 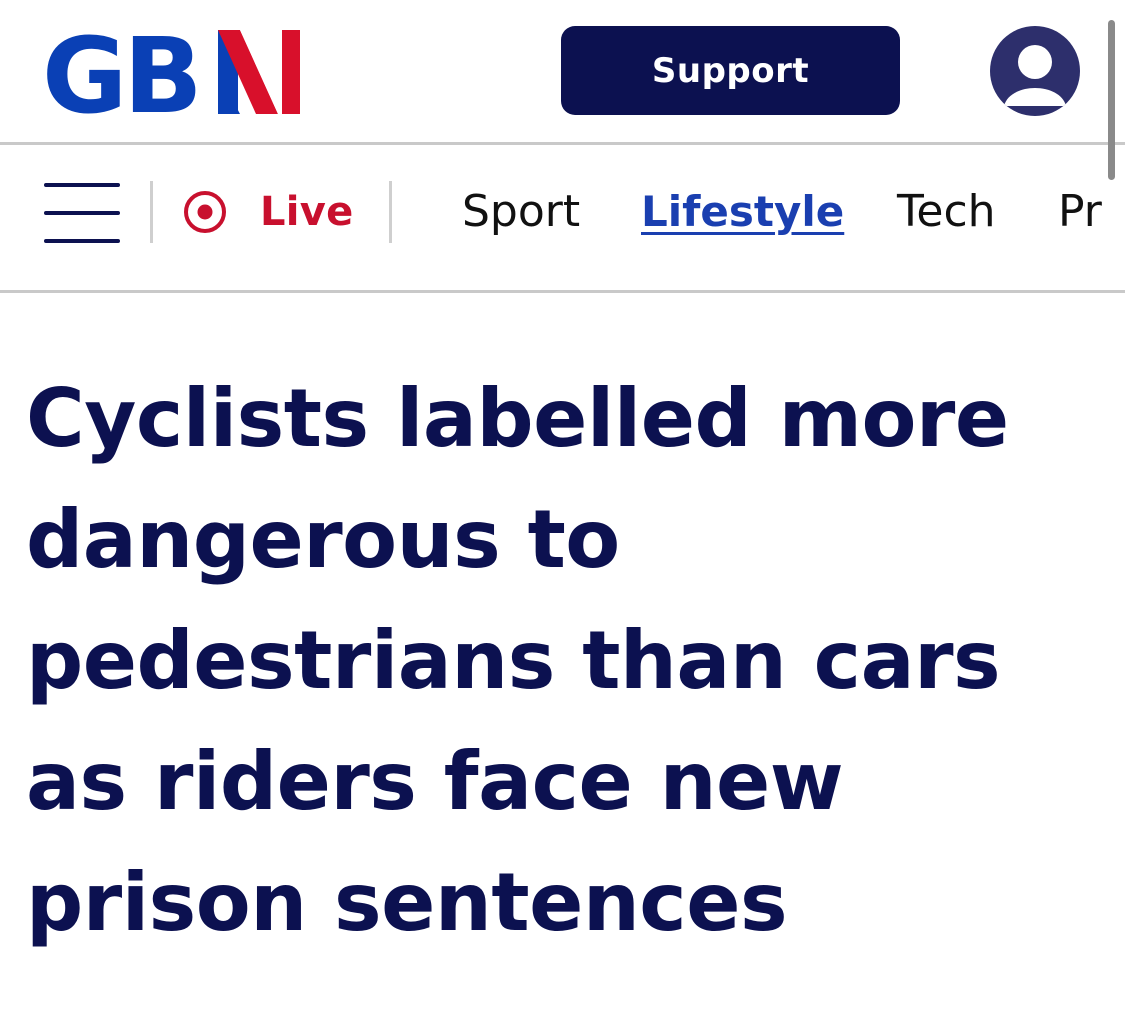 I want to click on hamburger-menu-button, so click(x=82, y=214).